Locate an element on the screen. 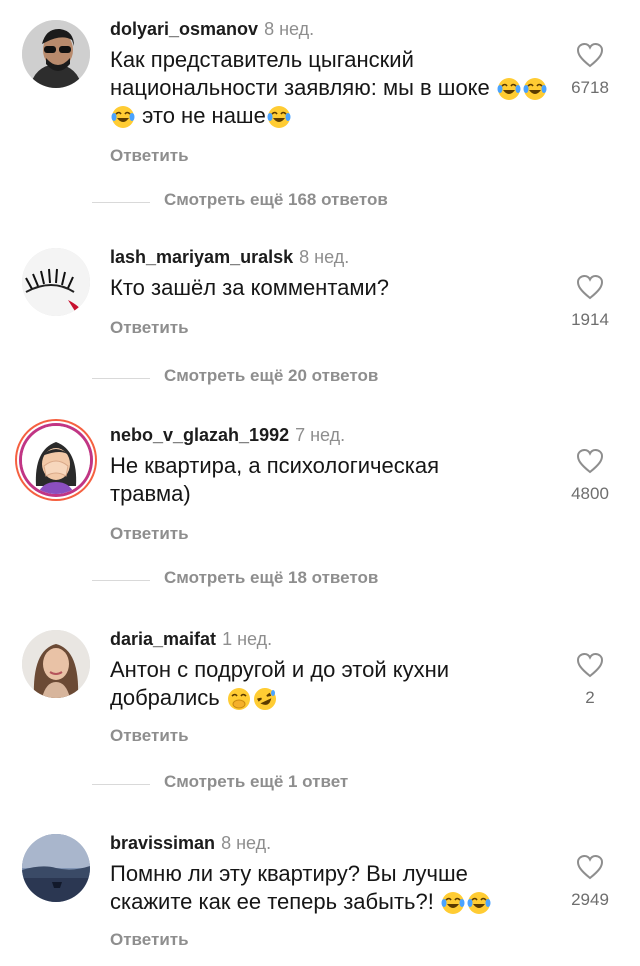 This screenshot has height=966, width=640. facepalm-avatar-icon is located at coordinates (56, 460).